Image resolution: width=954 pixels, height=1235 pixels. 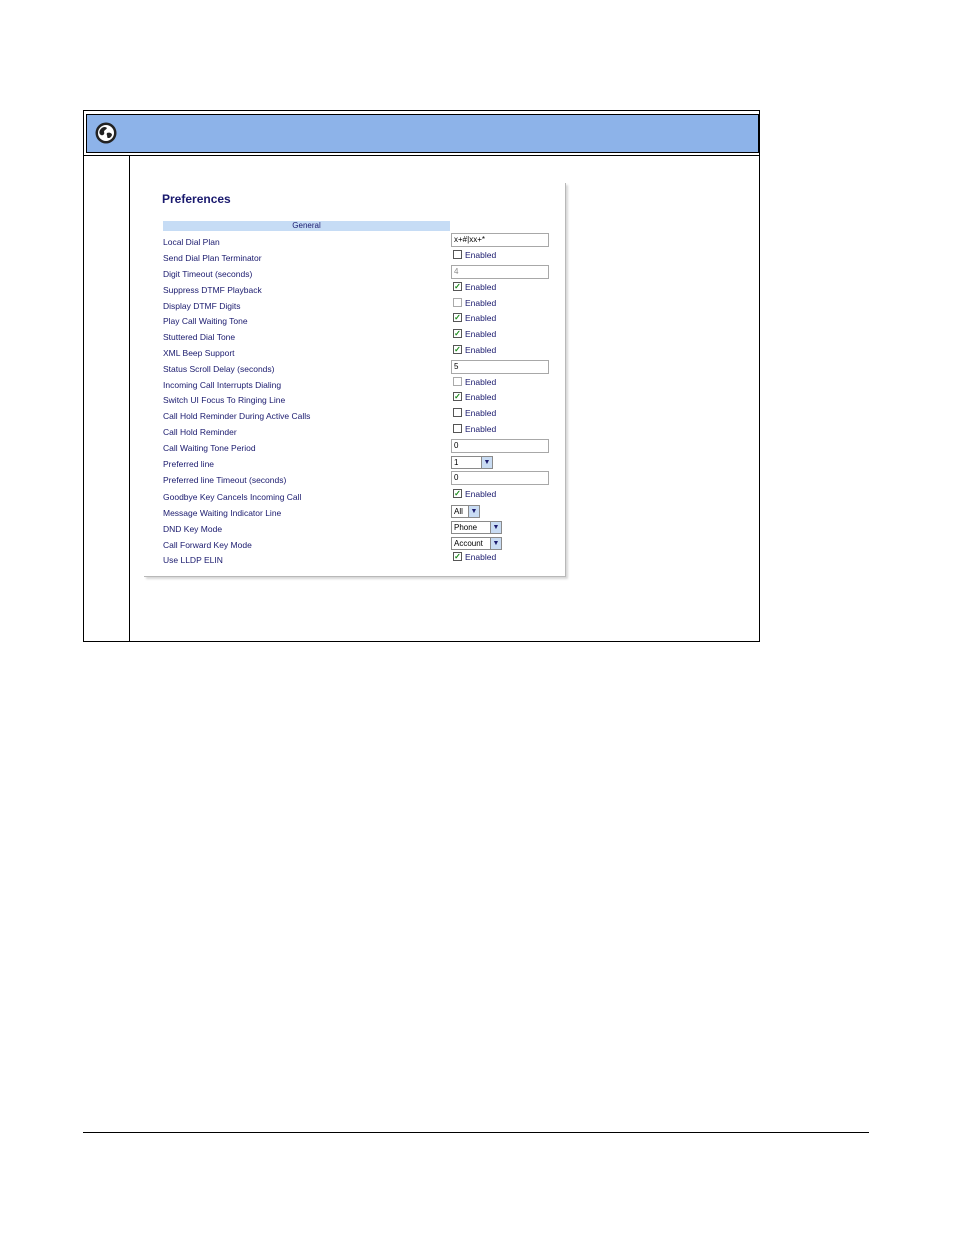 I want to click on header-bar, so click(x=422, y=133).